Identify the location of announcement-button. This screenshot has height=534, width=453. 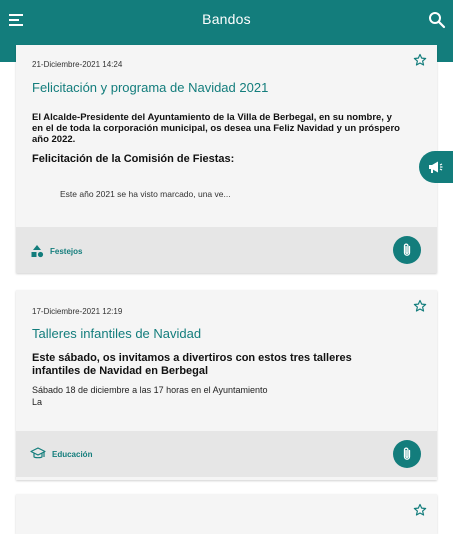
(436, 167).